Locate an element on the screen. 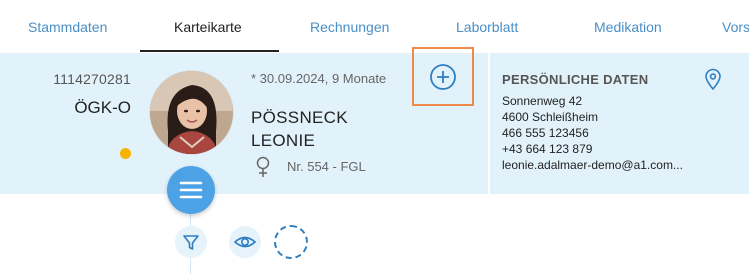  filter-button is located at coordinates (191, 242).